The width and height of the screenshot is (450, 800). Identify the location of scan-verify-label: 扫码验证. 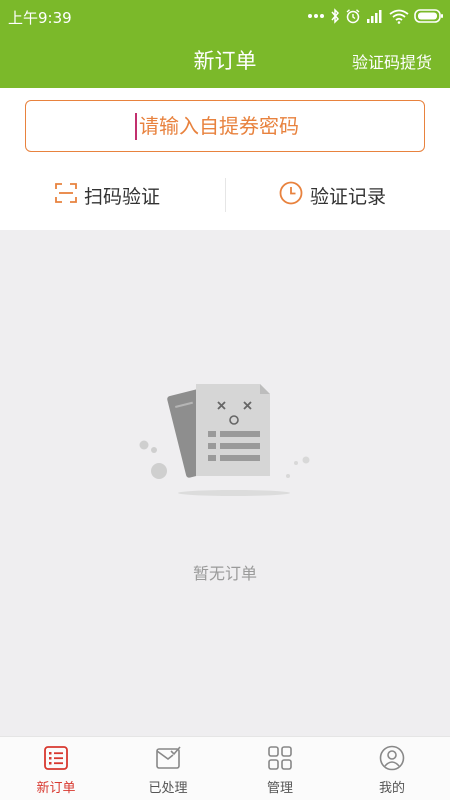
(122, 196).